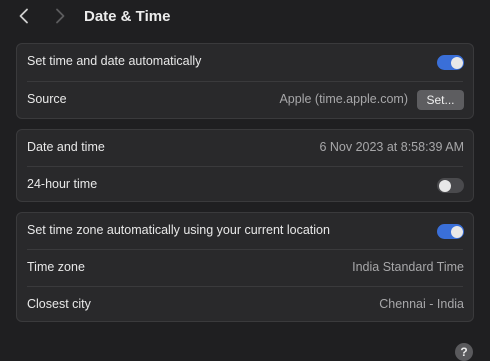 Image resolution: width=490 pixels, height=361 pixels. What do you see at coordinates (245, 148) in the screenshot?
I see `date-time-row: Date and time 6 Nov 2023 at 8:58:39 AM` at bounding box center [245, 148].